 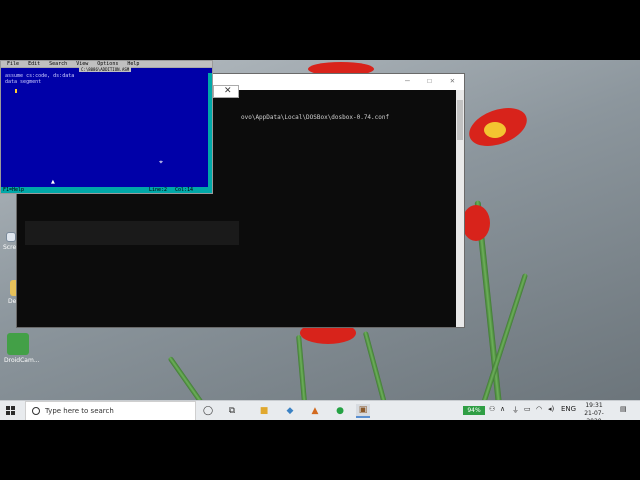 I want to click on notification-icon: ▤, so click(x=623, y=409).